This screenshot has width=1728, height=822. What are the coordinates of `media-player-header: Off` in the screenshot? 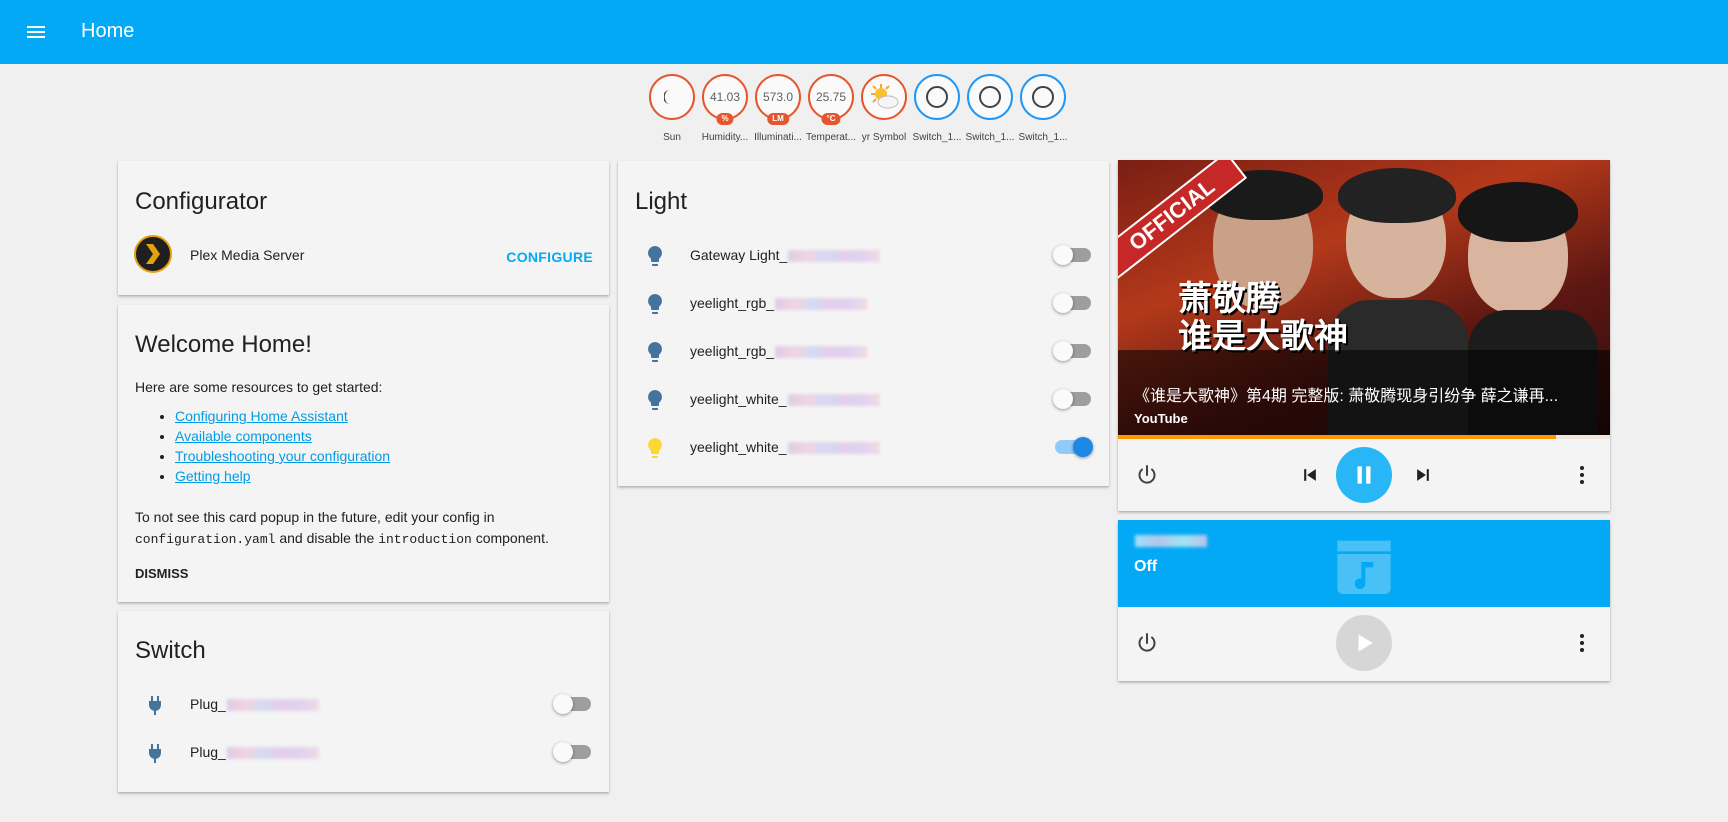 It's located at (1364, 563).